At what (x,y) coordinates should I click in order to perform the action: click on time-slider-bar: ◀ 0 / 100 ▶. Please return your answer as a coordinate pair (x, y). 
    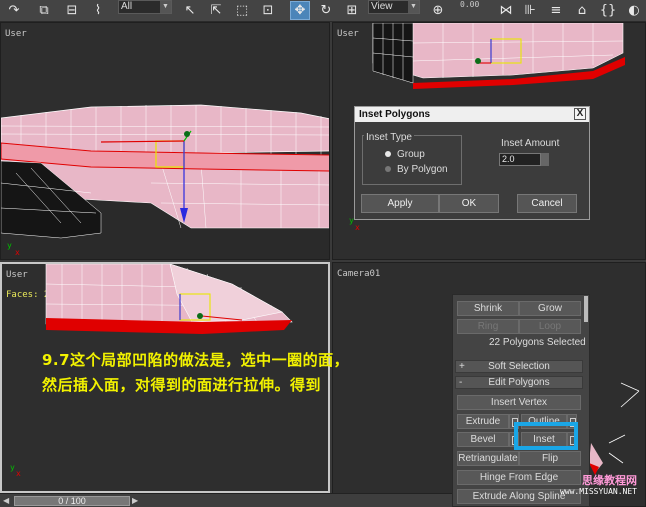
    Looking at the image, I should click on (226, 500).